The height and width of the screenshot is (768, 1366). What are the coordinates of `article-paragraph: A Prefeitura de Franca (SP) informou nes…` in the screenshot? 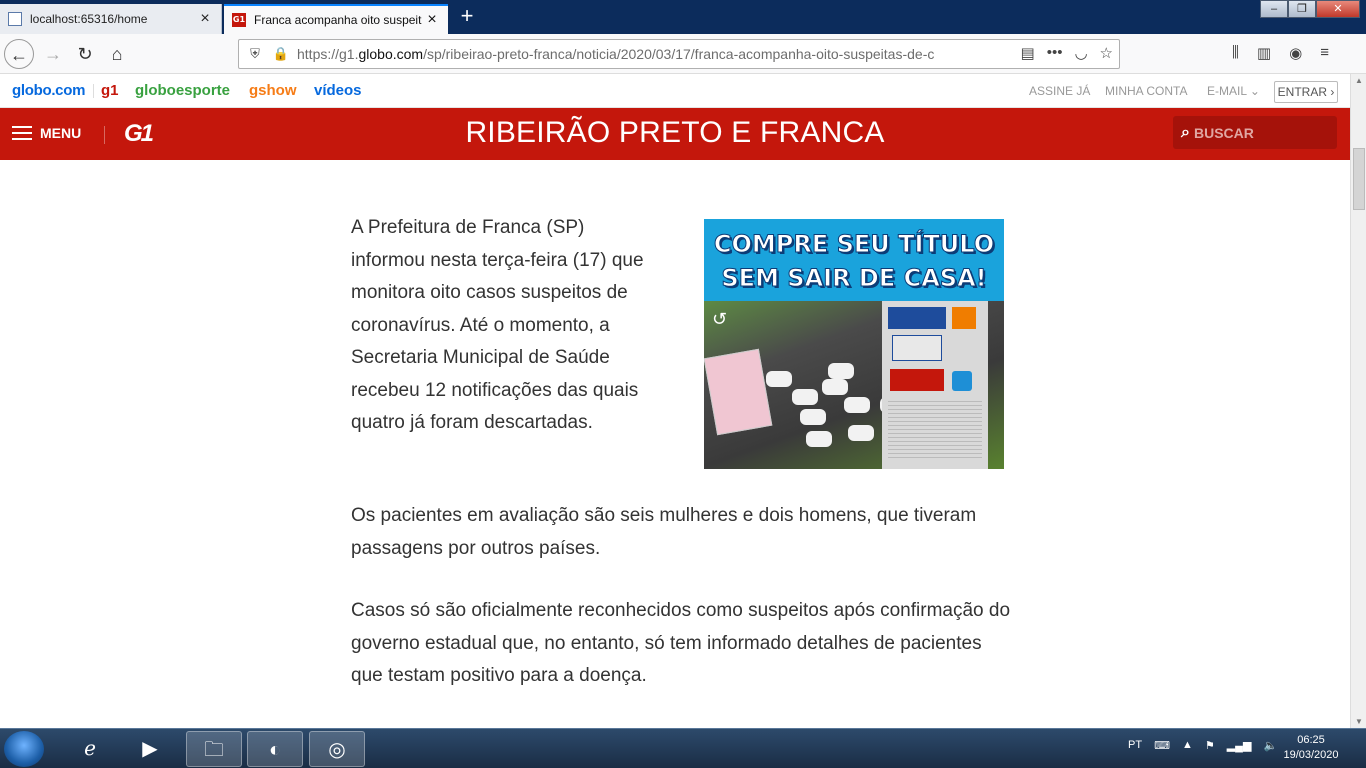 It's located at (497, 325).